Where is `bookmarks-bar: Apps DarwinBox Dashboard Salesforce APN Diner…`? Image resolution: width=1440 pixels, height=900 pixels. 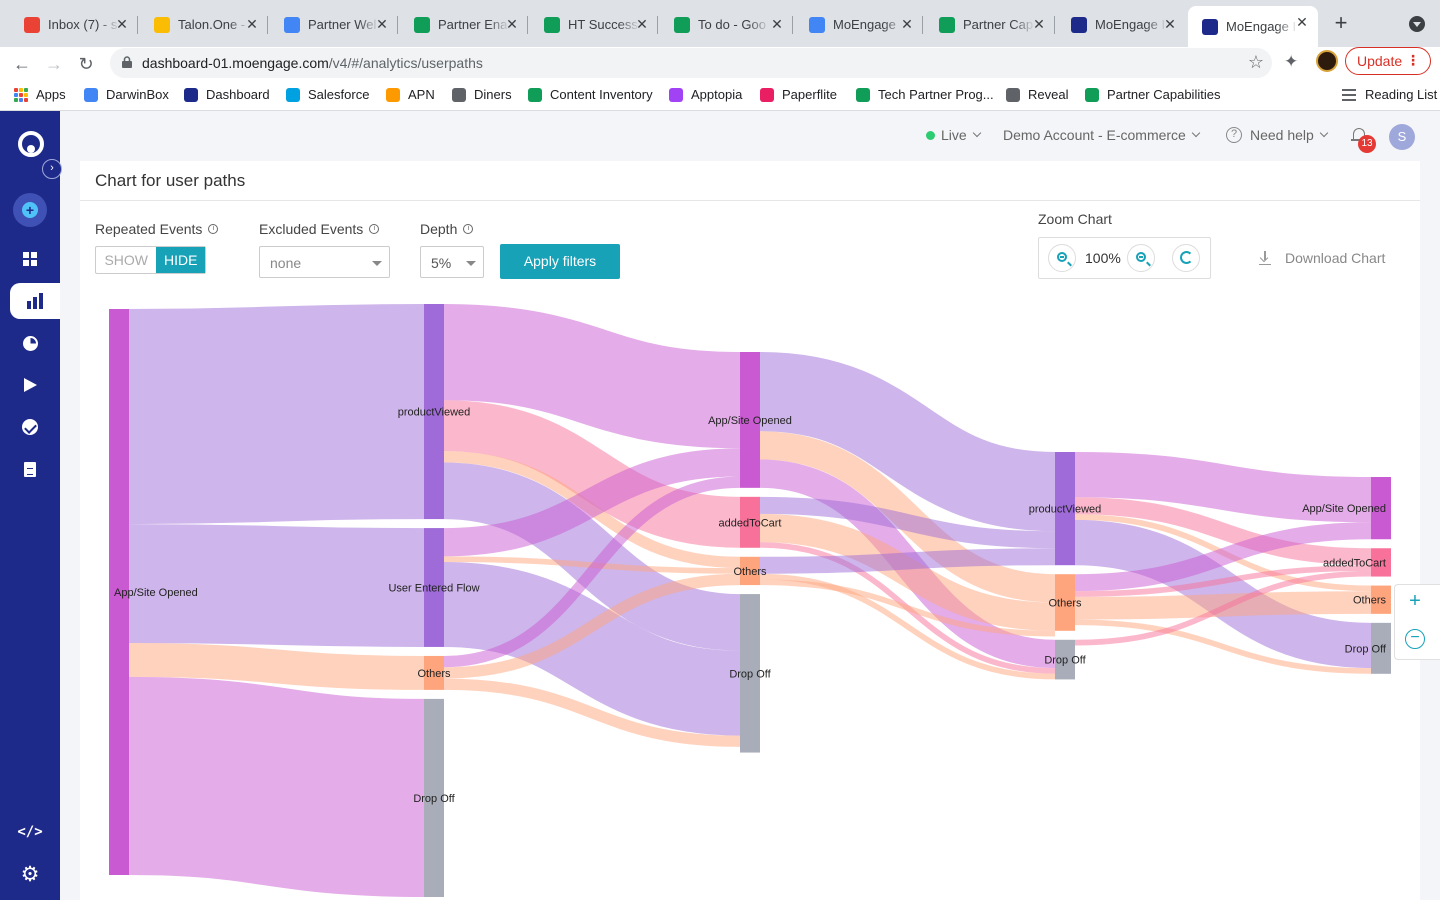 bookmarks-bar: Apps DarwinBox Dashboard Salesforce APN Diner… is located at coordinates (720, 96).